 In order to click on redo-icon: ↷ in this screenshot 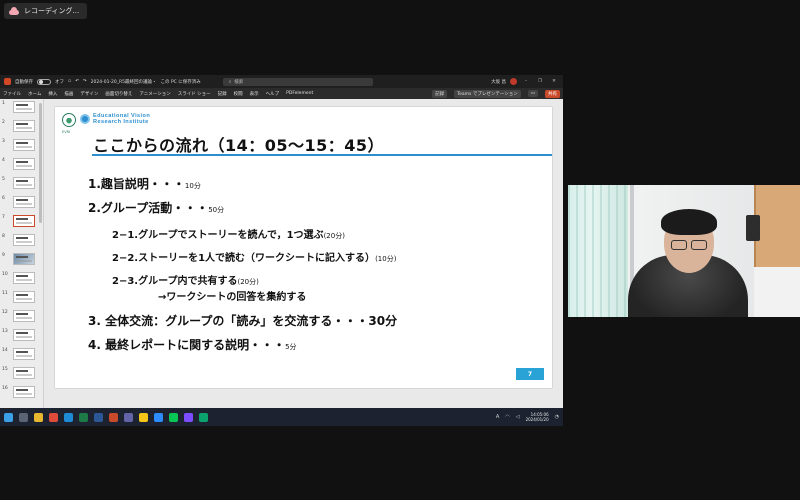, I will do `click(85, 81)`.